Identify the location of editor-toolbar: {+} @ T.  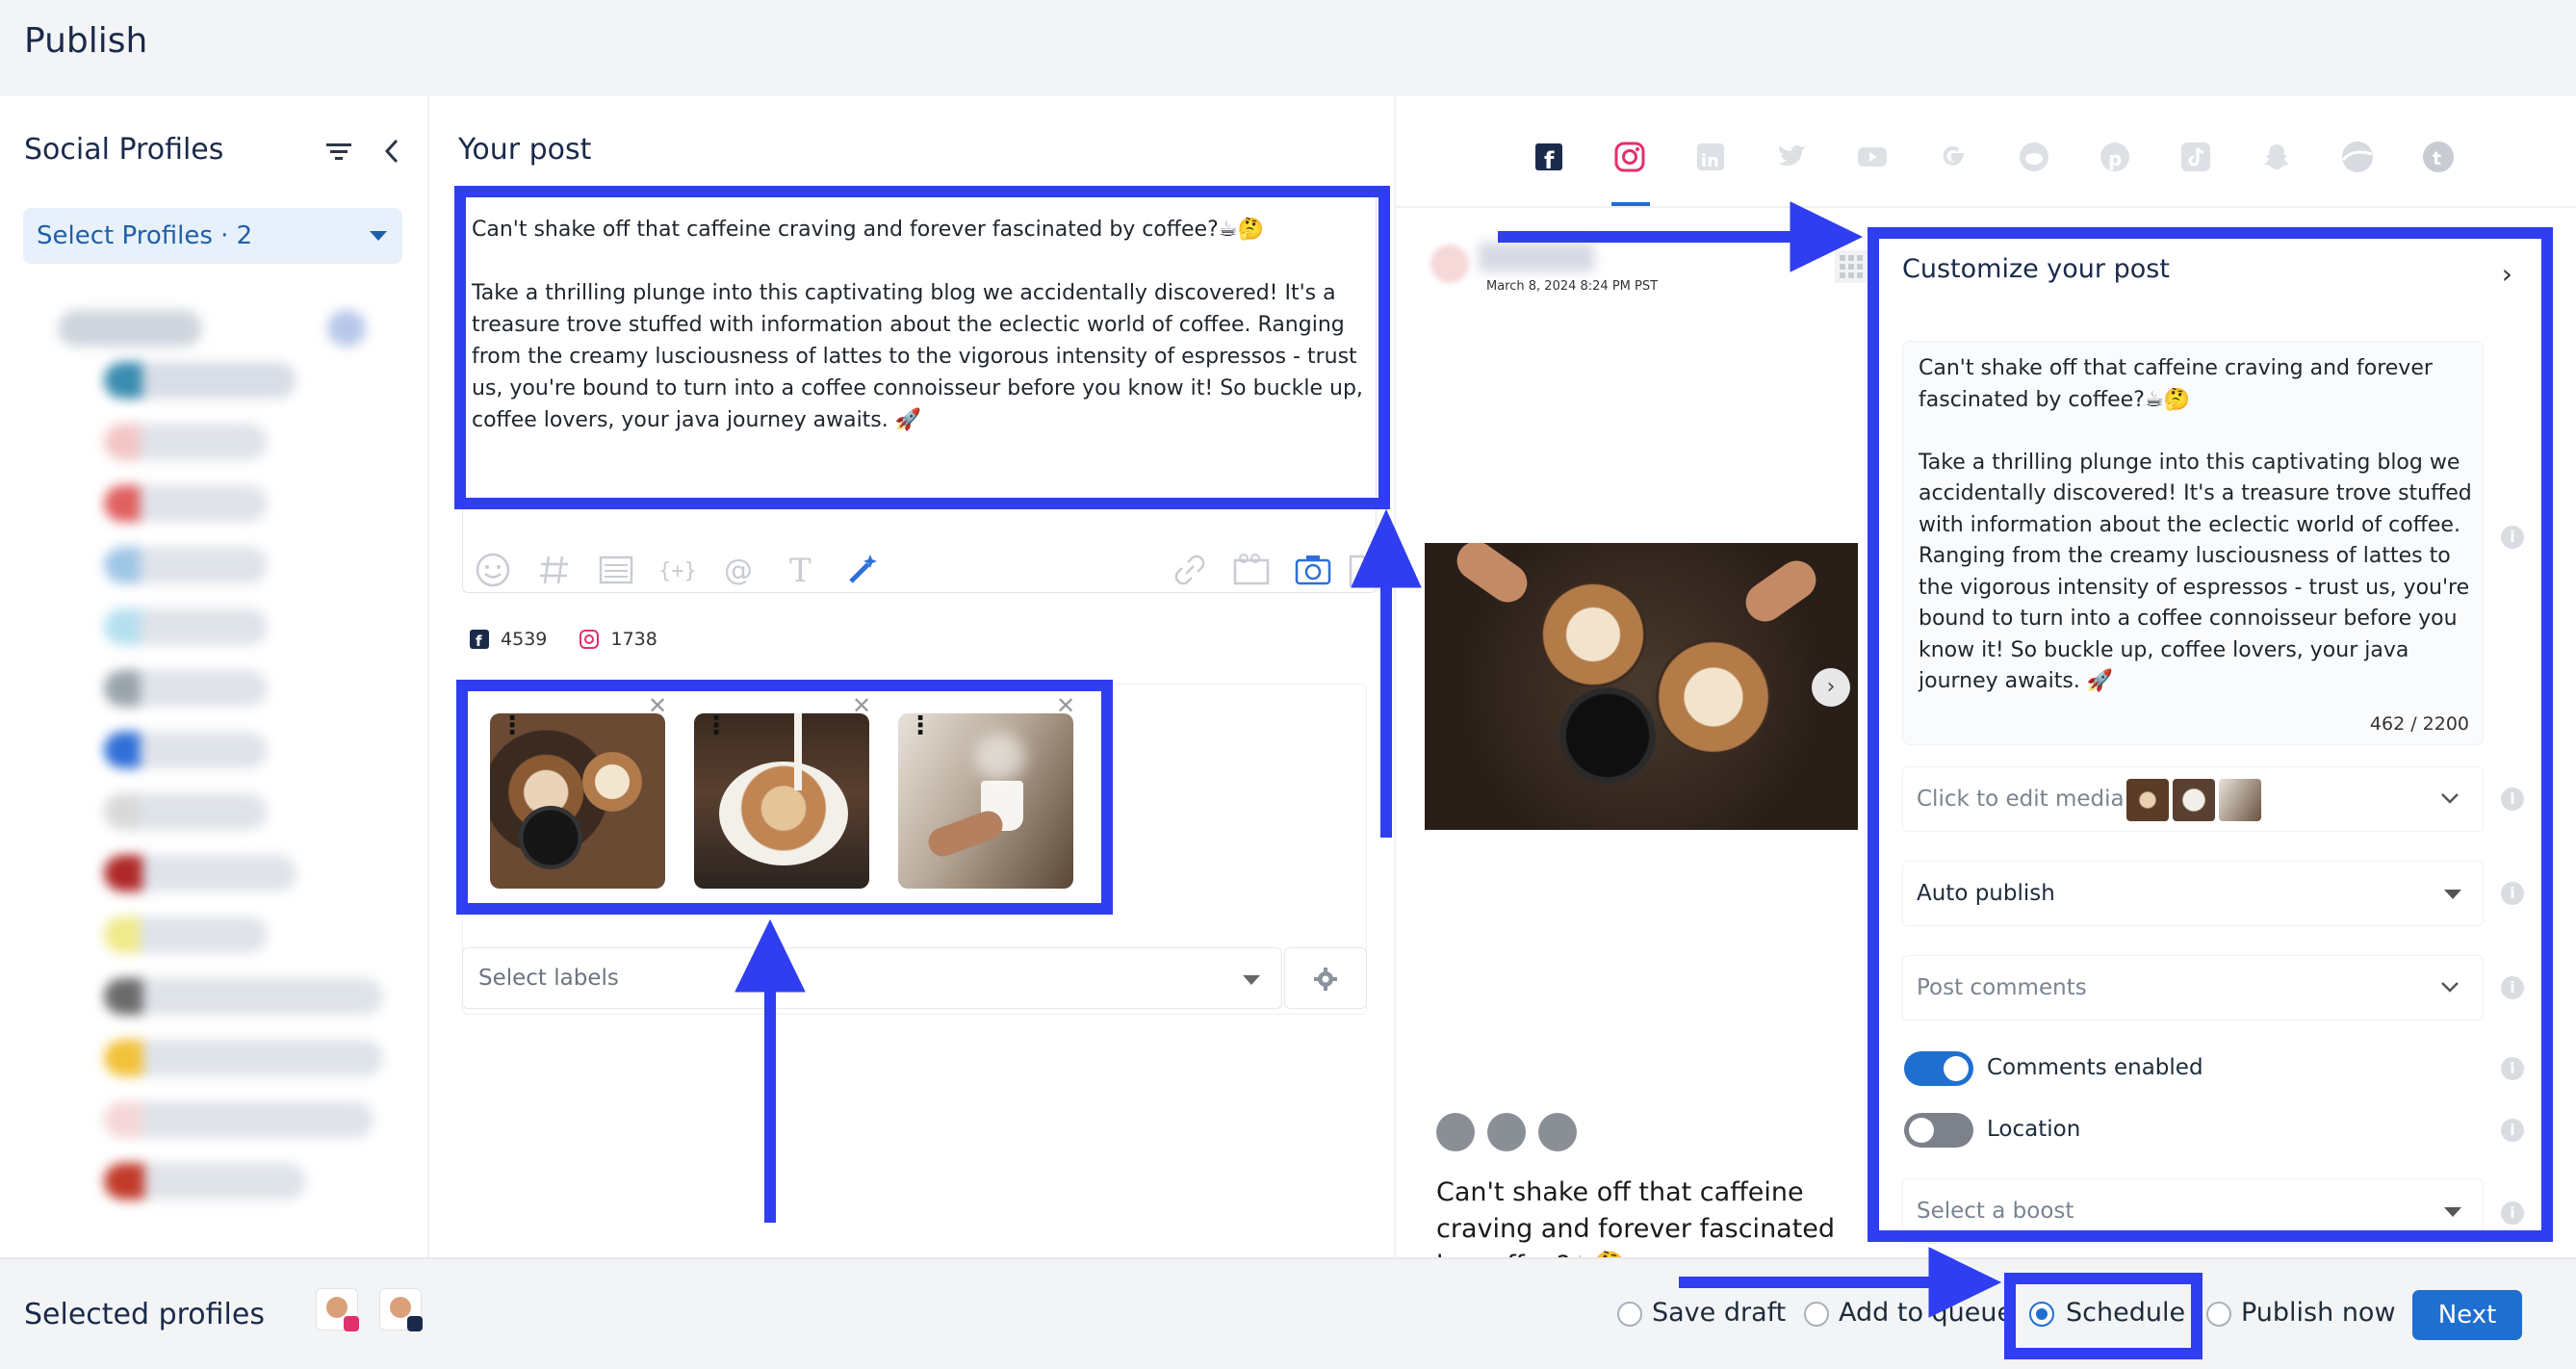
(921, 573).